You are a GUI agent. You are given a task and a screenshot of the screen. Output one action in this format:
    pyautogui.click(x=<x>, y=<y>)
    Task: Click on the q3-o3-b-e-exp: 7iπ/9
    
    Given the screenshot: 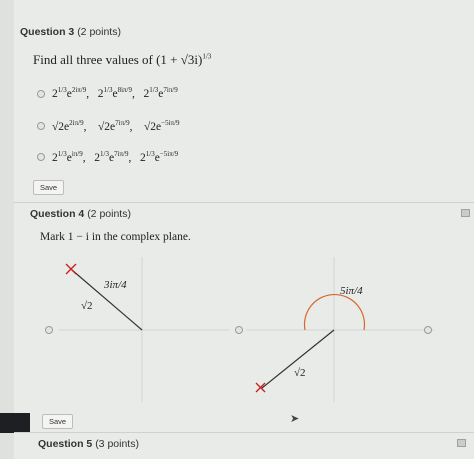 What is the action you would take?
    pyautogui.click(x=121, y=154)
    